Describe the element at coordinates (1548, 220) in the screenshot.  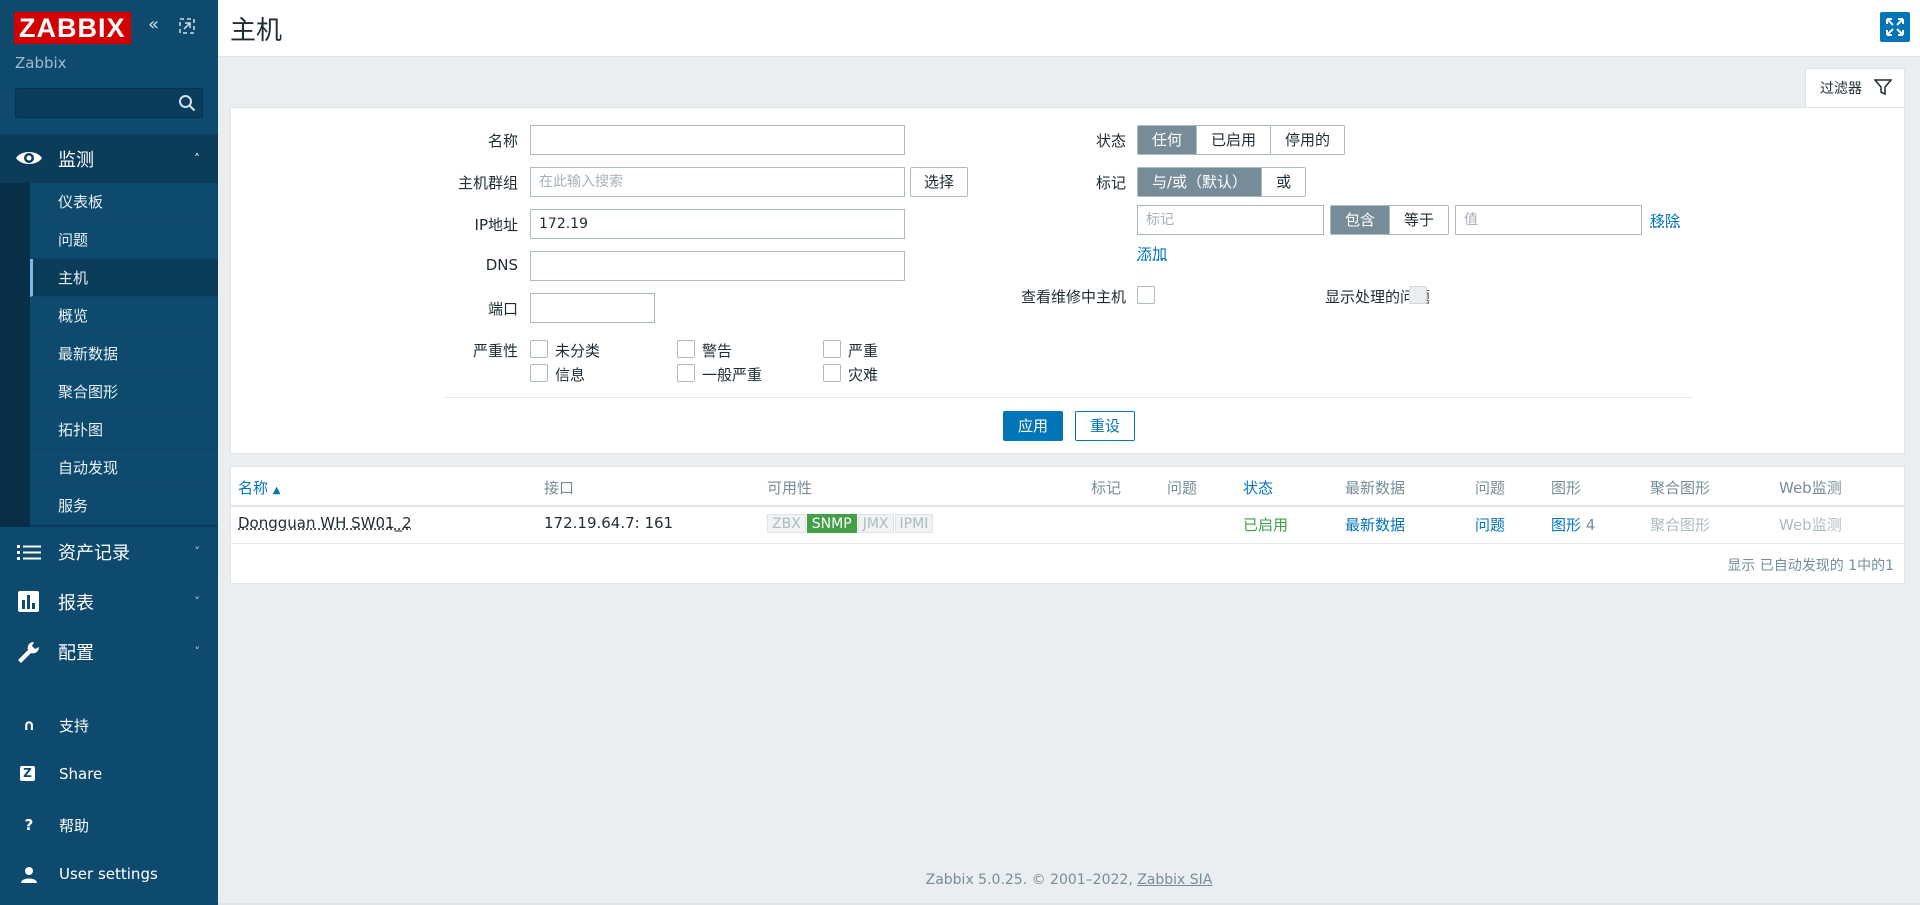
I see `tag-value-input: 值` at that location.